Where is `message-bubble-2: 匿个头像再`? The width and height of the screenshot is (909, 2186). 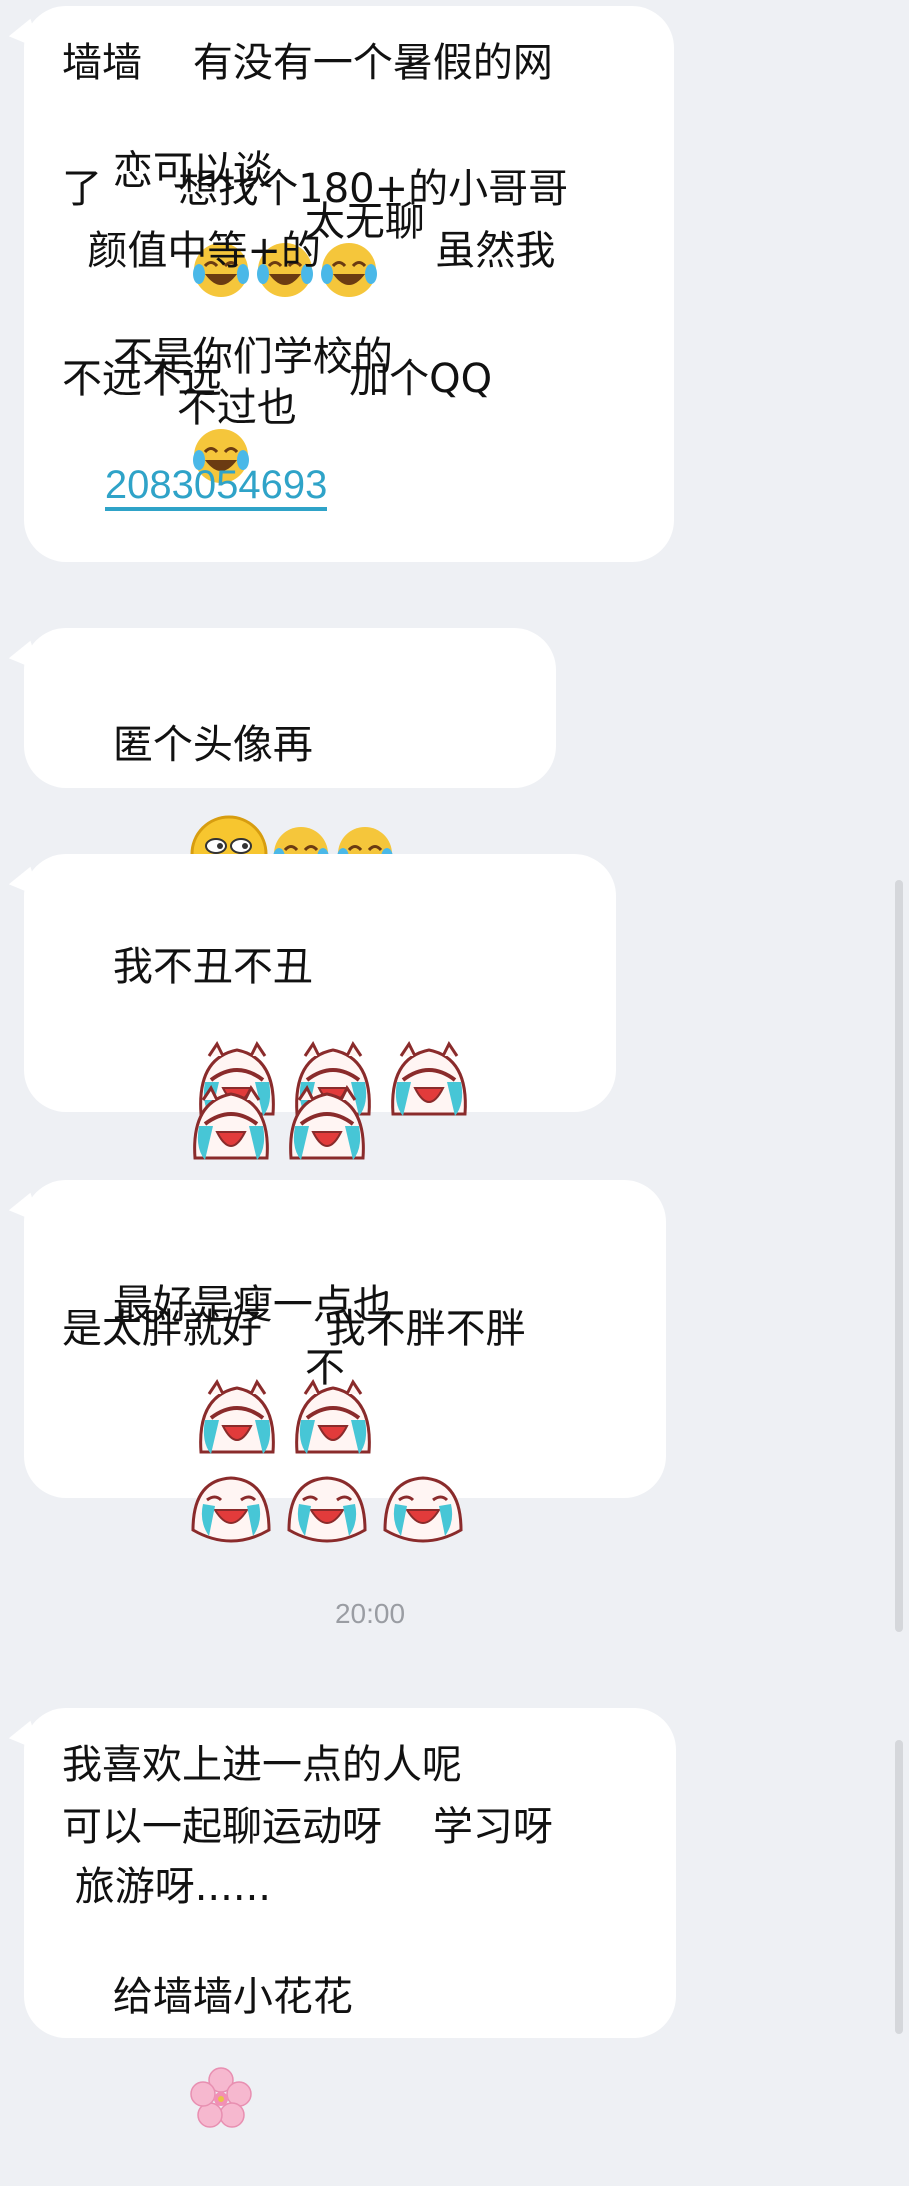
message-bubble-2: 匿个头像再 is located at coordinates (290, 760).